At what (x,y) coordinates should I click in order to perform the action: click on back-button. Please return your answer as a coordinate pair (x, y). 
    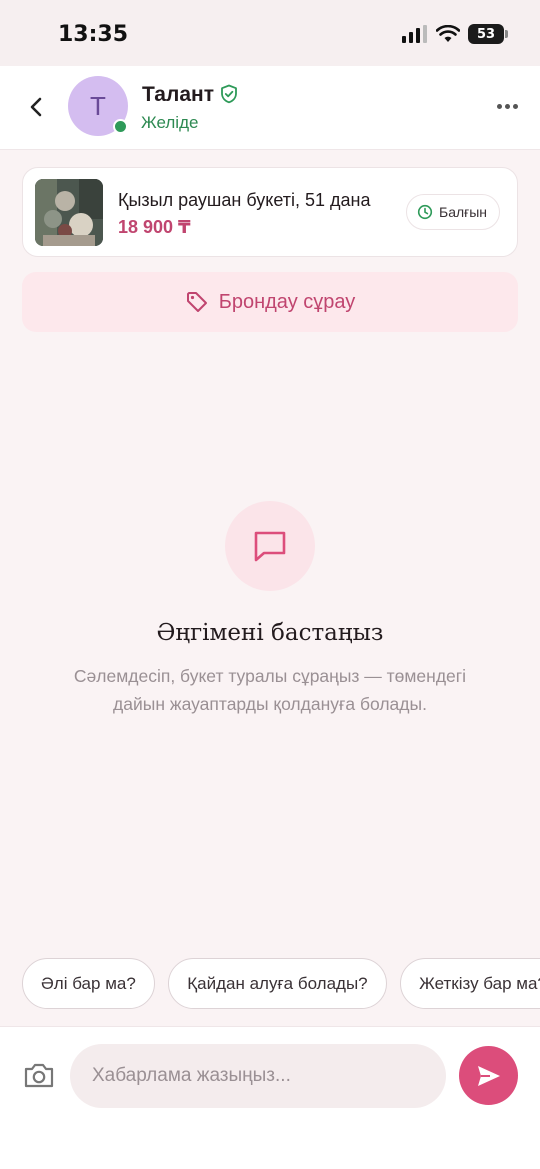
    Looking at the image, I should click on (36, 107).